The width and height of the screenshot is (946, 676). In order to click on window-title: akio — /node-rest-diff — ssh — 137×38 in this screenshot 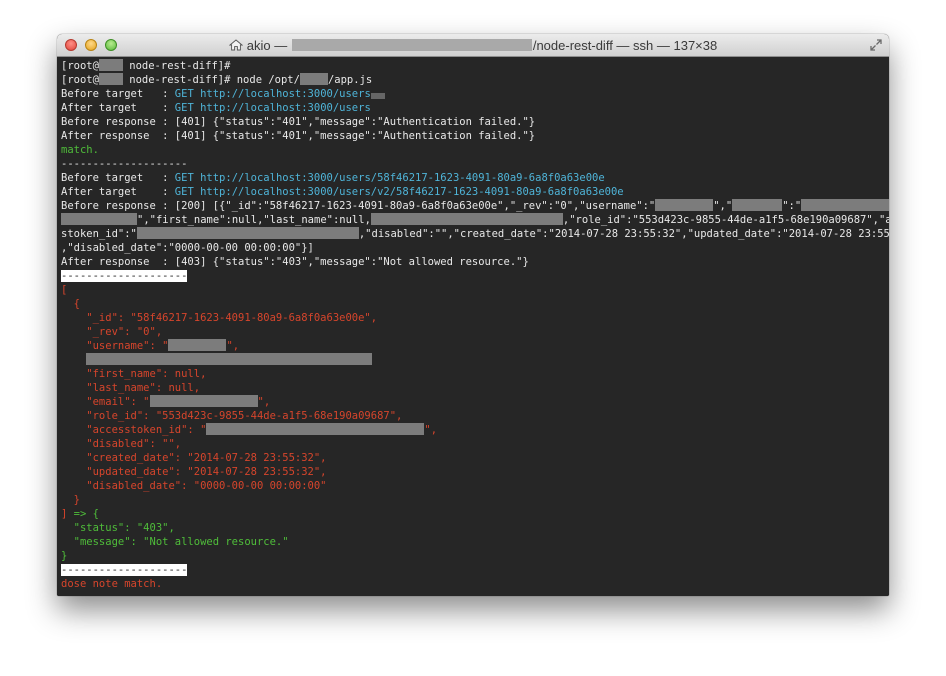, I will do `click(473, 45)`.